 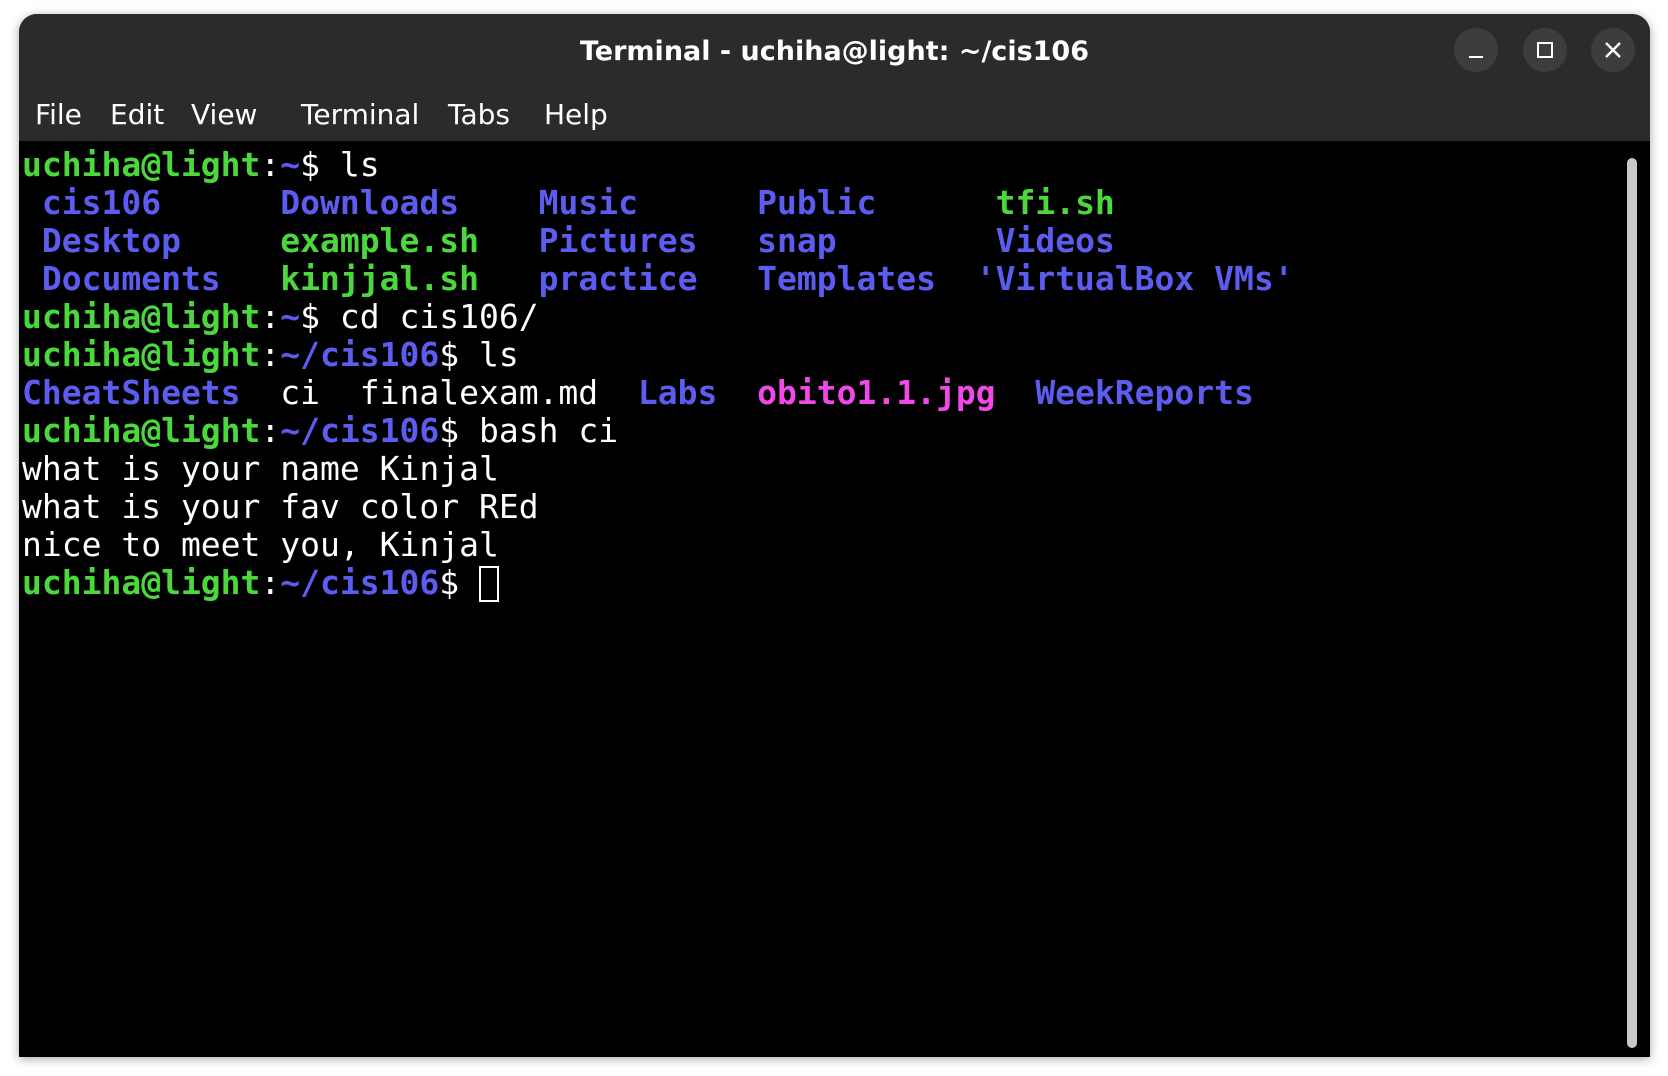 What do you see at coordinates (658, 469) in the screenshot?
I see `terminal-line: what is your name Kinjal` at bounding box center [658, 469].